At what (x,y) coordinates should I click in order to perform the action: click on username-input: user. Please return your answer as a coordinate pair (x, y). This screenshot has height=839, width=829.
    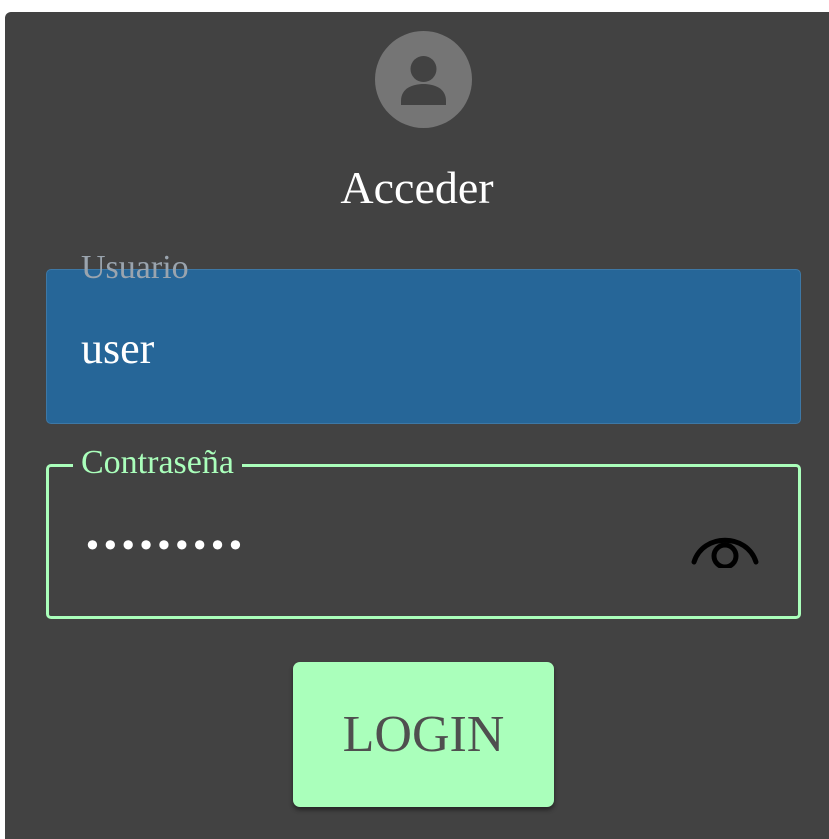
    Looking at the image, I should click on (117, 349).